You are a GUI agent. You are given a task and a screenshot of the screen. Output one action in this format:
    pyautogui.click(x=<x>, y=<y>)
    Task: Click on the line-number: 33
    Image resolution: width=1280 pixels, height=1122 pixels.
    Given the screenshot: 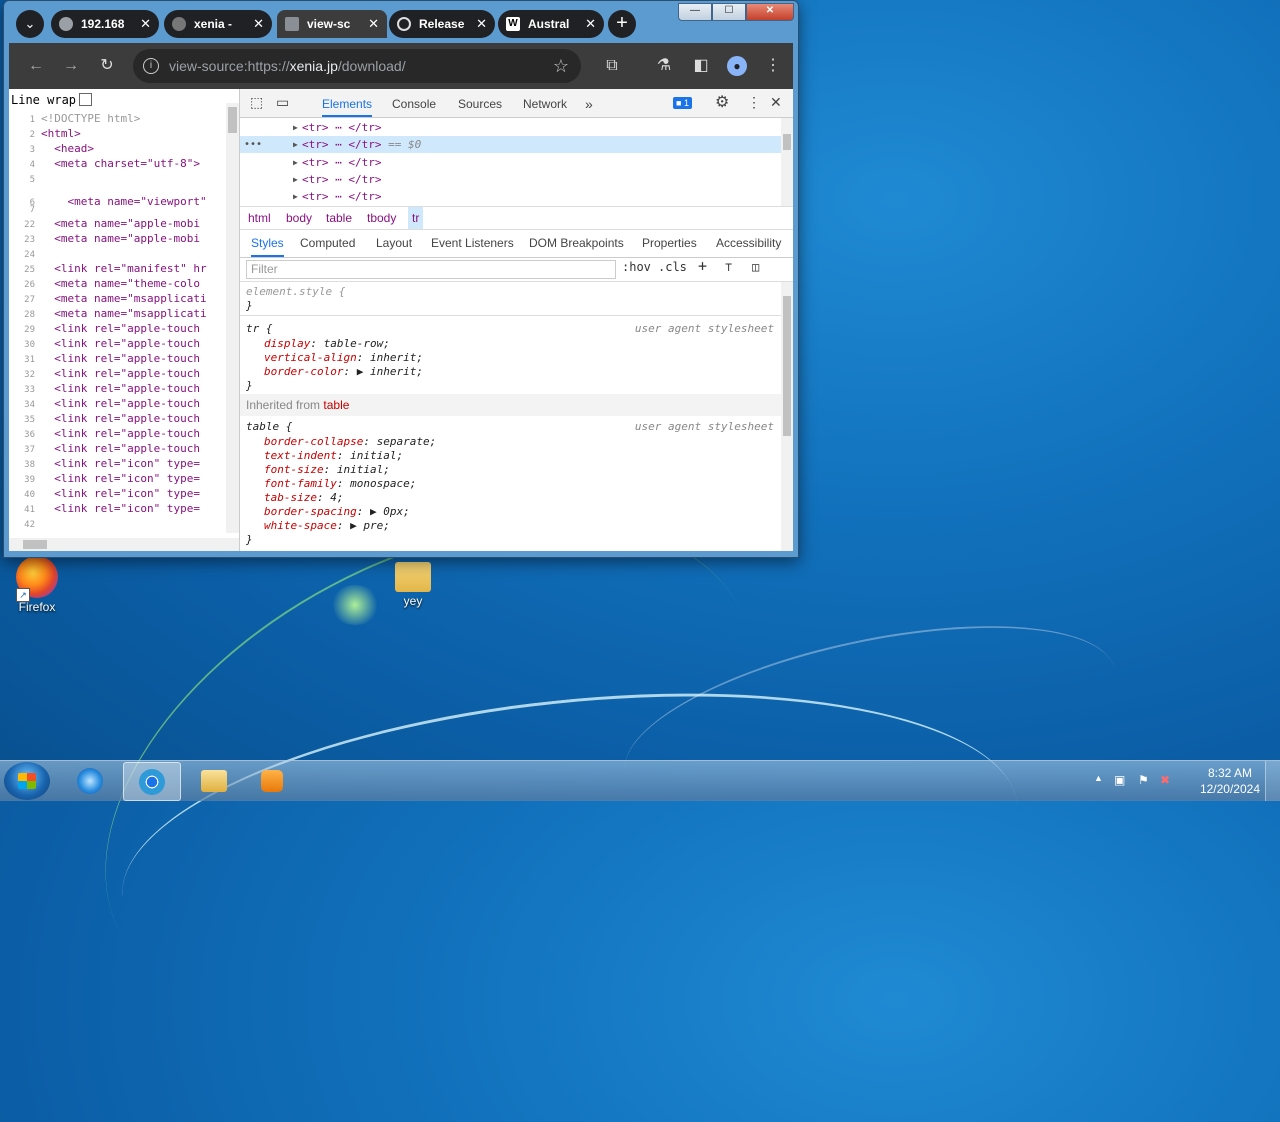 What is the action you would take?
    pyautogui.click(x=29, y=390)
    